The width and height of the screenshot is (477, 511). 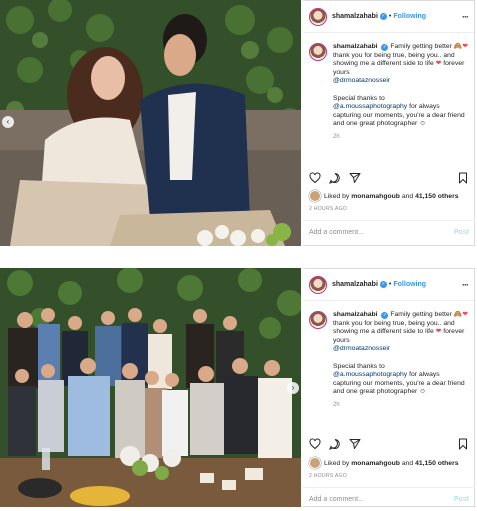 I want to click on carousel-right-arrow-icon: ›, so click(x=293, y=388).